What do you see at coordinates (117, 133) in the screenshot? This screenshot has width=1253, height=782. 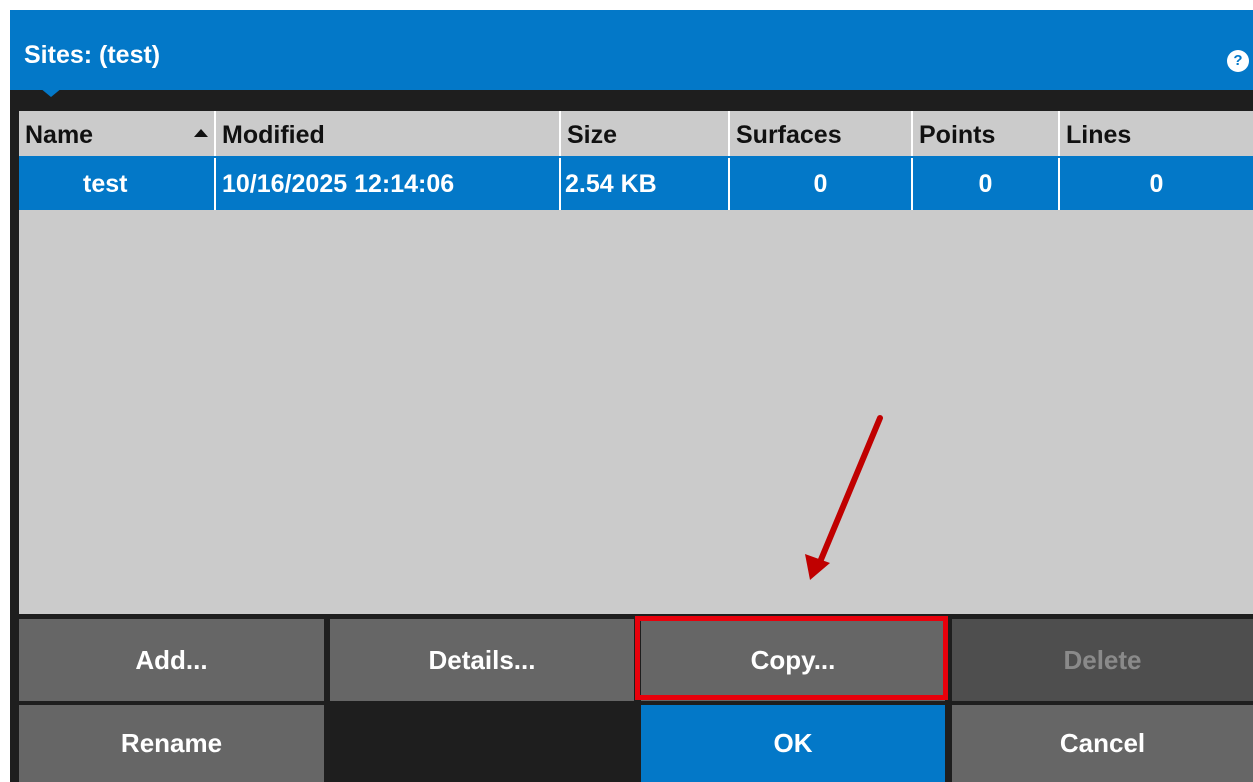 I see `column-header-name: Name` at bounding box center [117, 133].